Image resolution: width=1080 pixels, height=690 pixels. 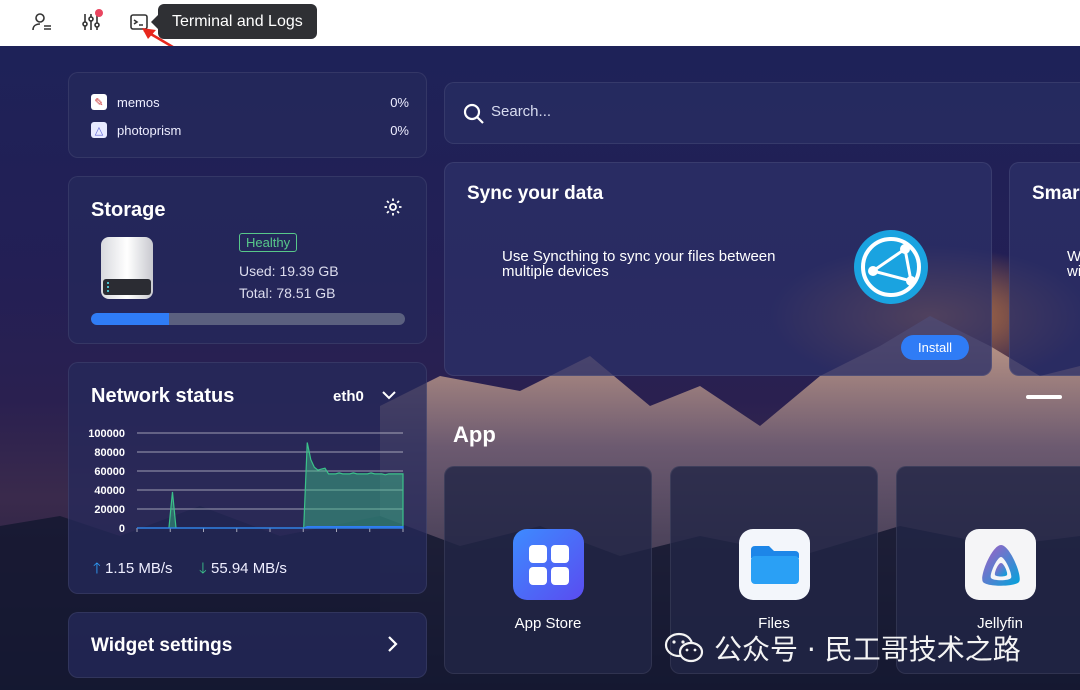 What do you see at coordinates (162, 645) in the screenshot?
I see `widget-settings-label: Widget settings` at bounding box center [162, 645].